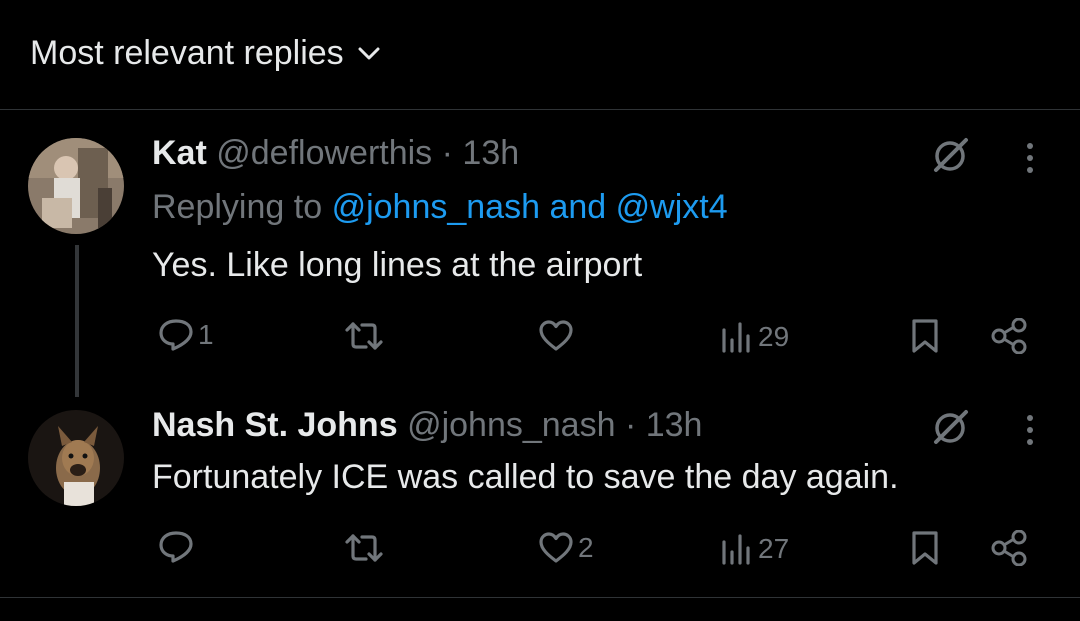  Describe the element at coordinates (754, 337) in the screenshot. I see `views-button: 29` at that location.